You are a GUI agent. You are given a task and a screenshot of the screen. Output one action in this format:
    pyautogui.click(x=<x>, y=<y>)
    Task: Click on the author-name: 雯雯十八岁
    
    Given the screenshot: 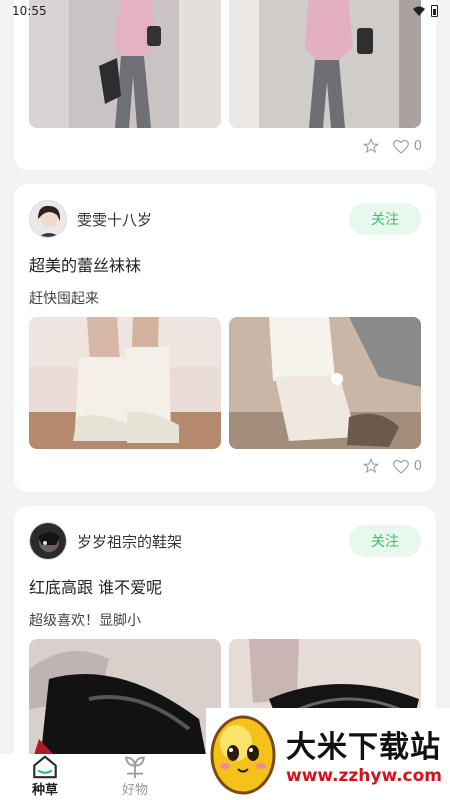 What is the action you would take?
    pyautogui.click(x=114, y=219)
    